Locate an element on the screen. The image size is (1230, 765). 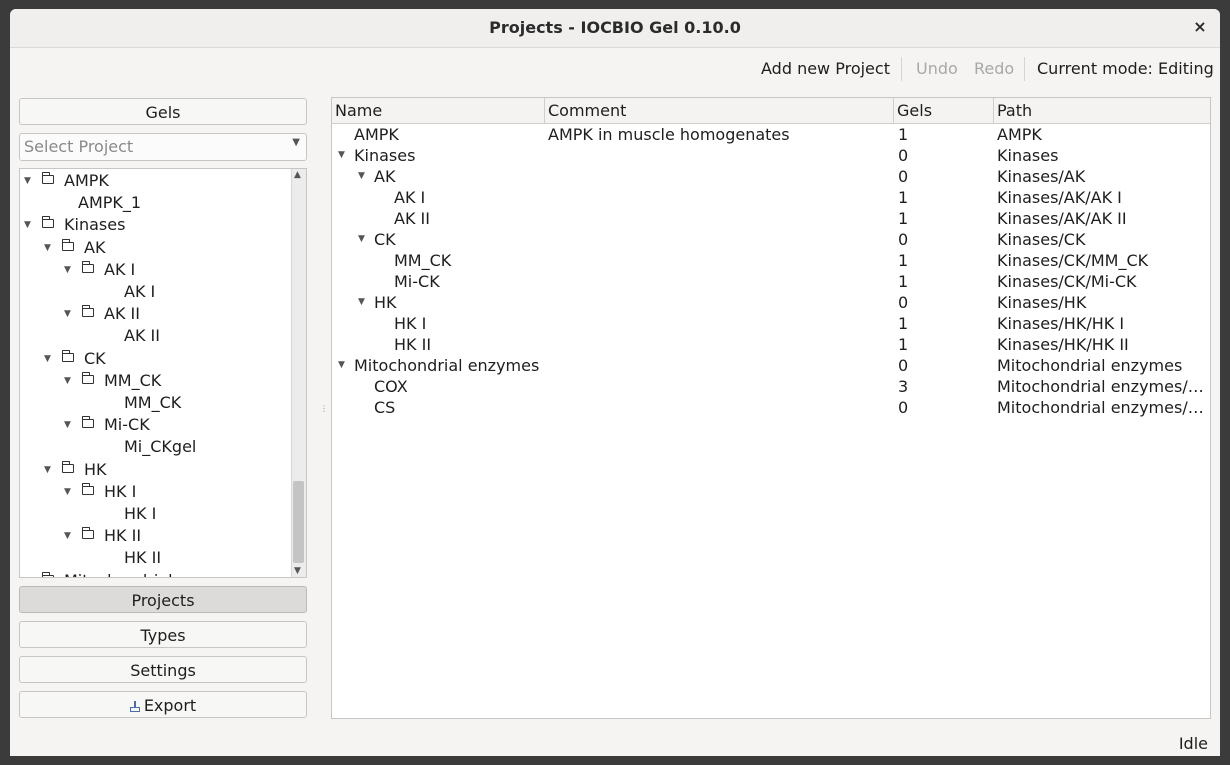
column-header-name: Name is located at coordinates (438, 110).